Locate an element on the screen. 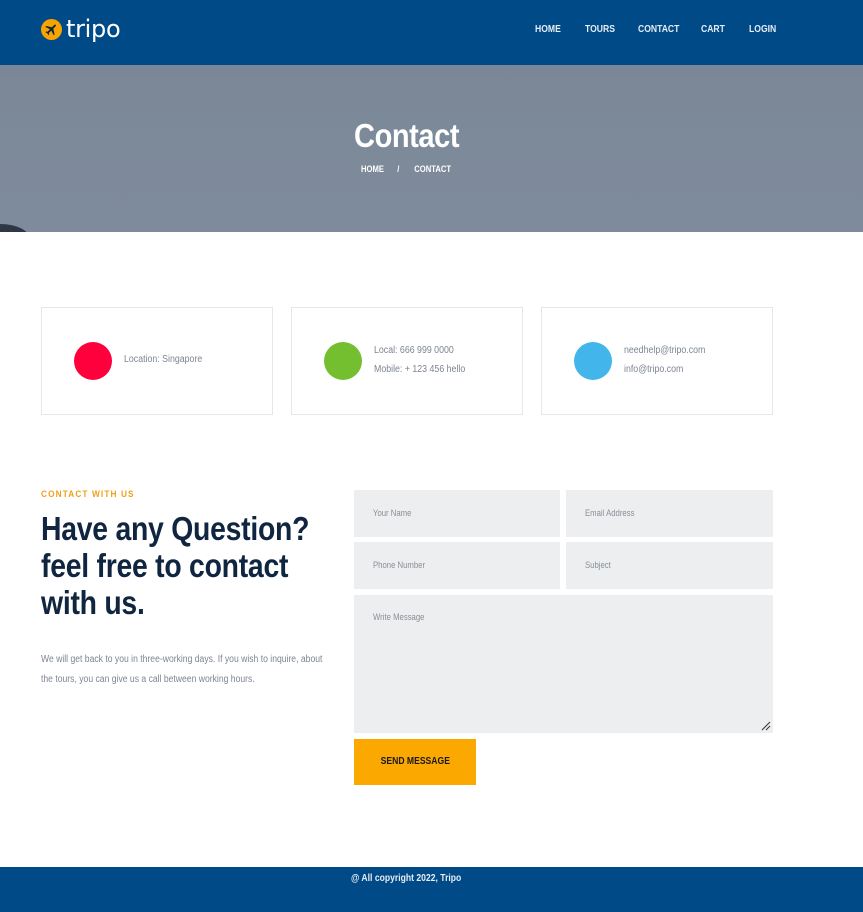 The width and height of the screenshot is (863, 912). subject-field: Subject is located at coordinates (669, 565).